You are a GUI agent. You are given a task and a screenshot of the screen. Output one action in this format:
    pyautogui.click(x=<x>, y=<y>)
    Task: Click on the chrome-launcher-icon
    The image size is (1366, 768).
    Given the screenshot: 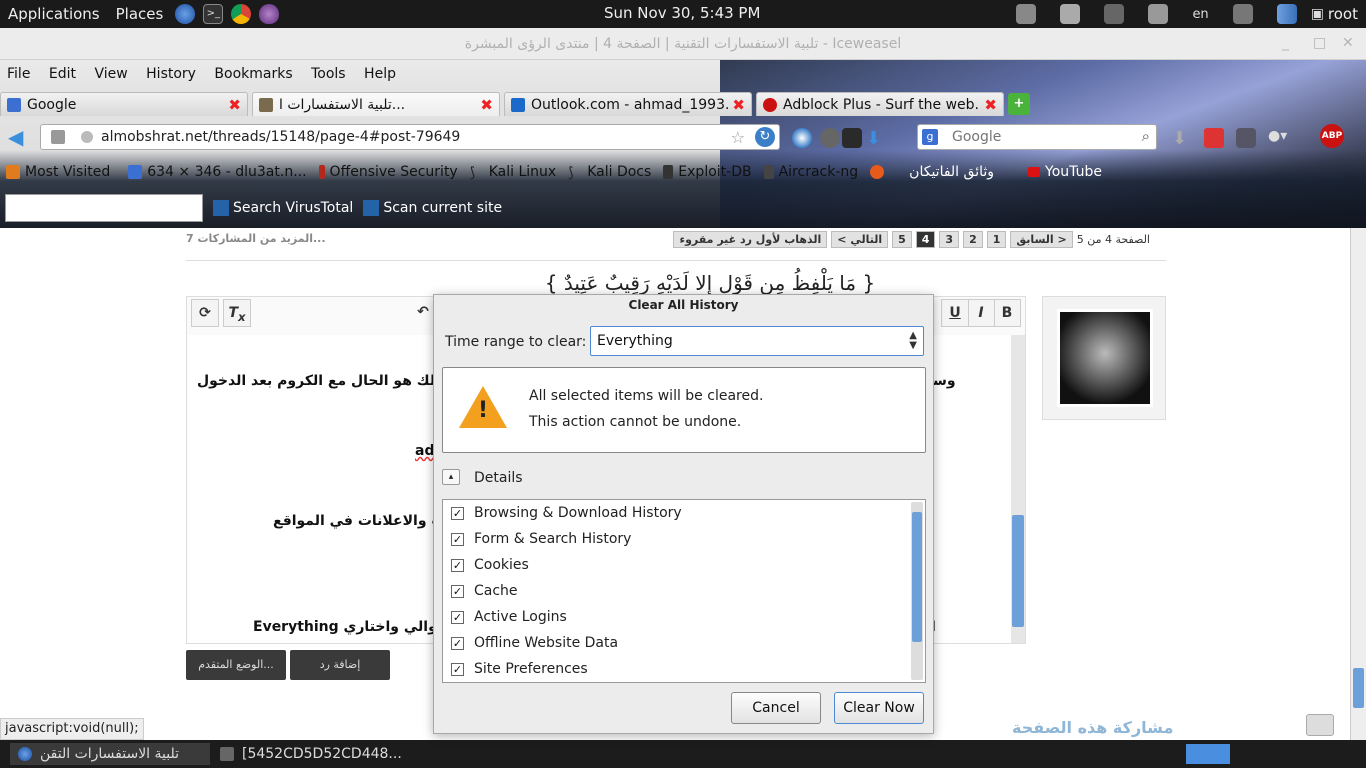 What is the action you would take?
    pyautogui.click(x=241, y=14)
    